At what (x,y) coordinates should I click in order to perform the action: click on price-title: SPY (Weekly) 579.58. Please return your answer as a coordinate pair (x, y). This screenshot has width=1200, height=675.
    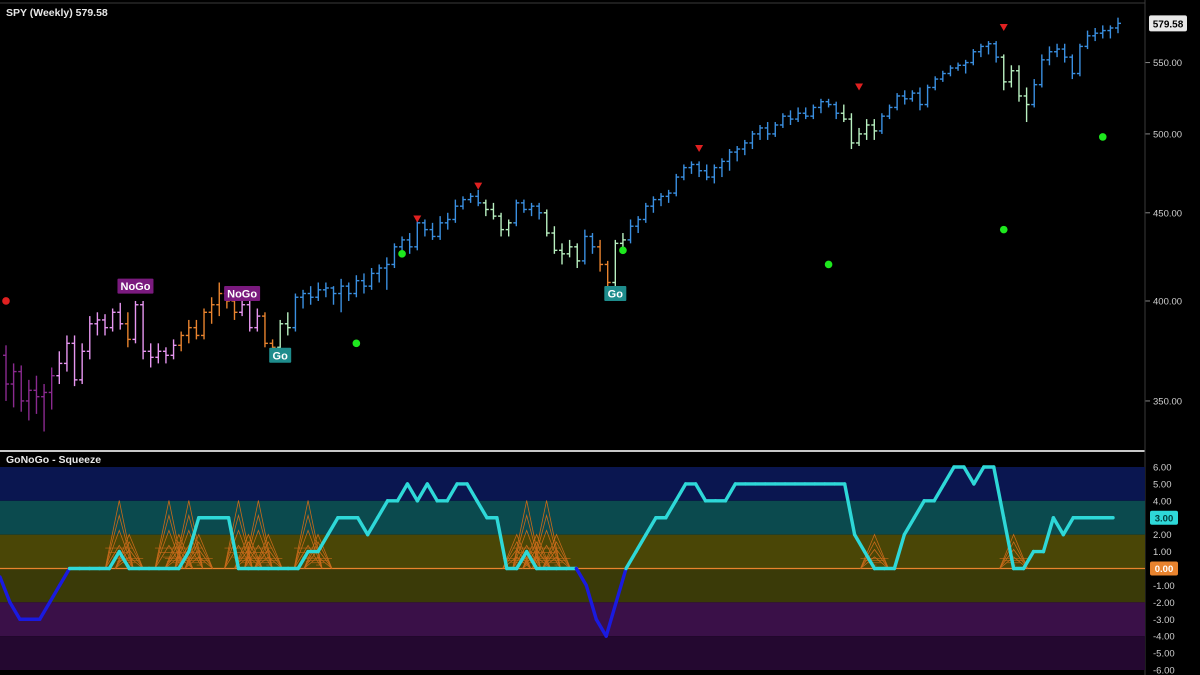
    Looking at the image, I should click on (57, 13).